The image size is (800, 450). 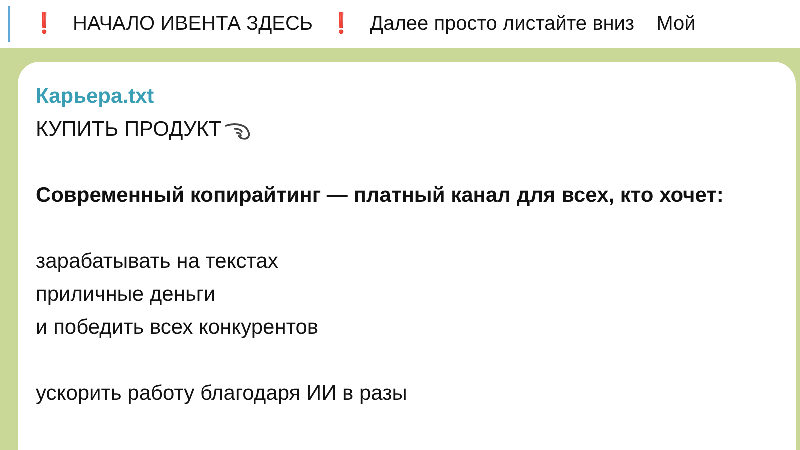 What do you see at coordinates (158, 262) in the screenshot?
I see `message-line: зарабатывать на текстах` at bounding box center [158, 262].